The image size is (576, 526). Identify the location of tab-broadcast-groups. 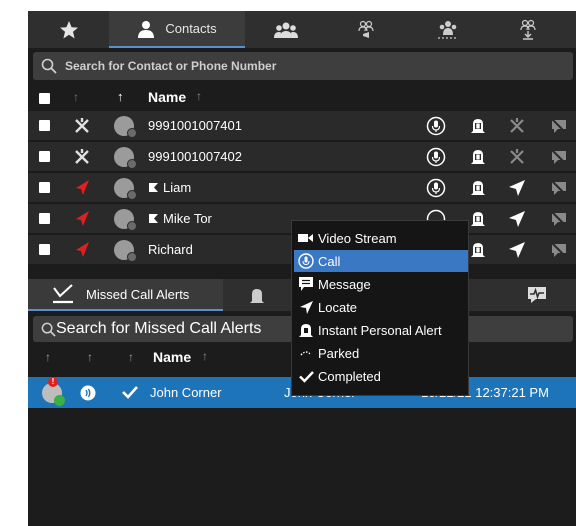
(366, 29).